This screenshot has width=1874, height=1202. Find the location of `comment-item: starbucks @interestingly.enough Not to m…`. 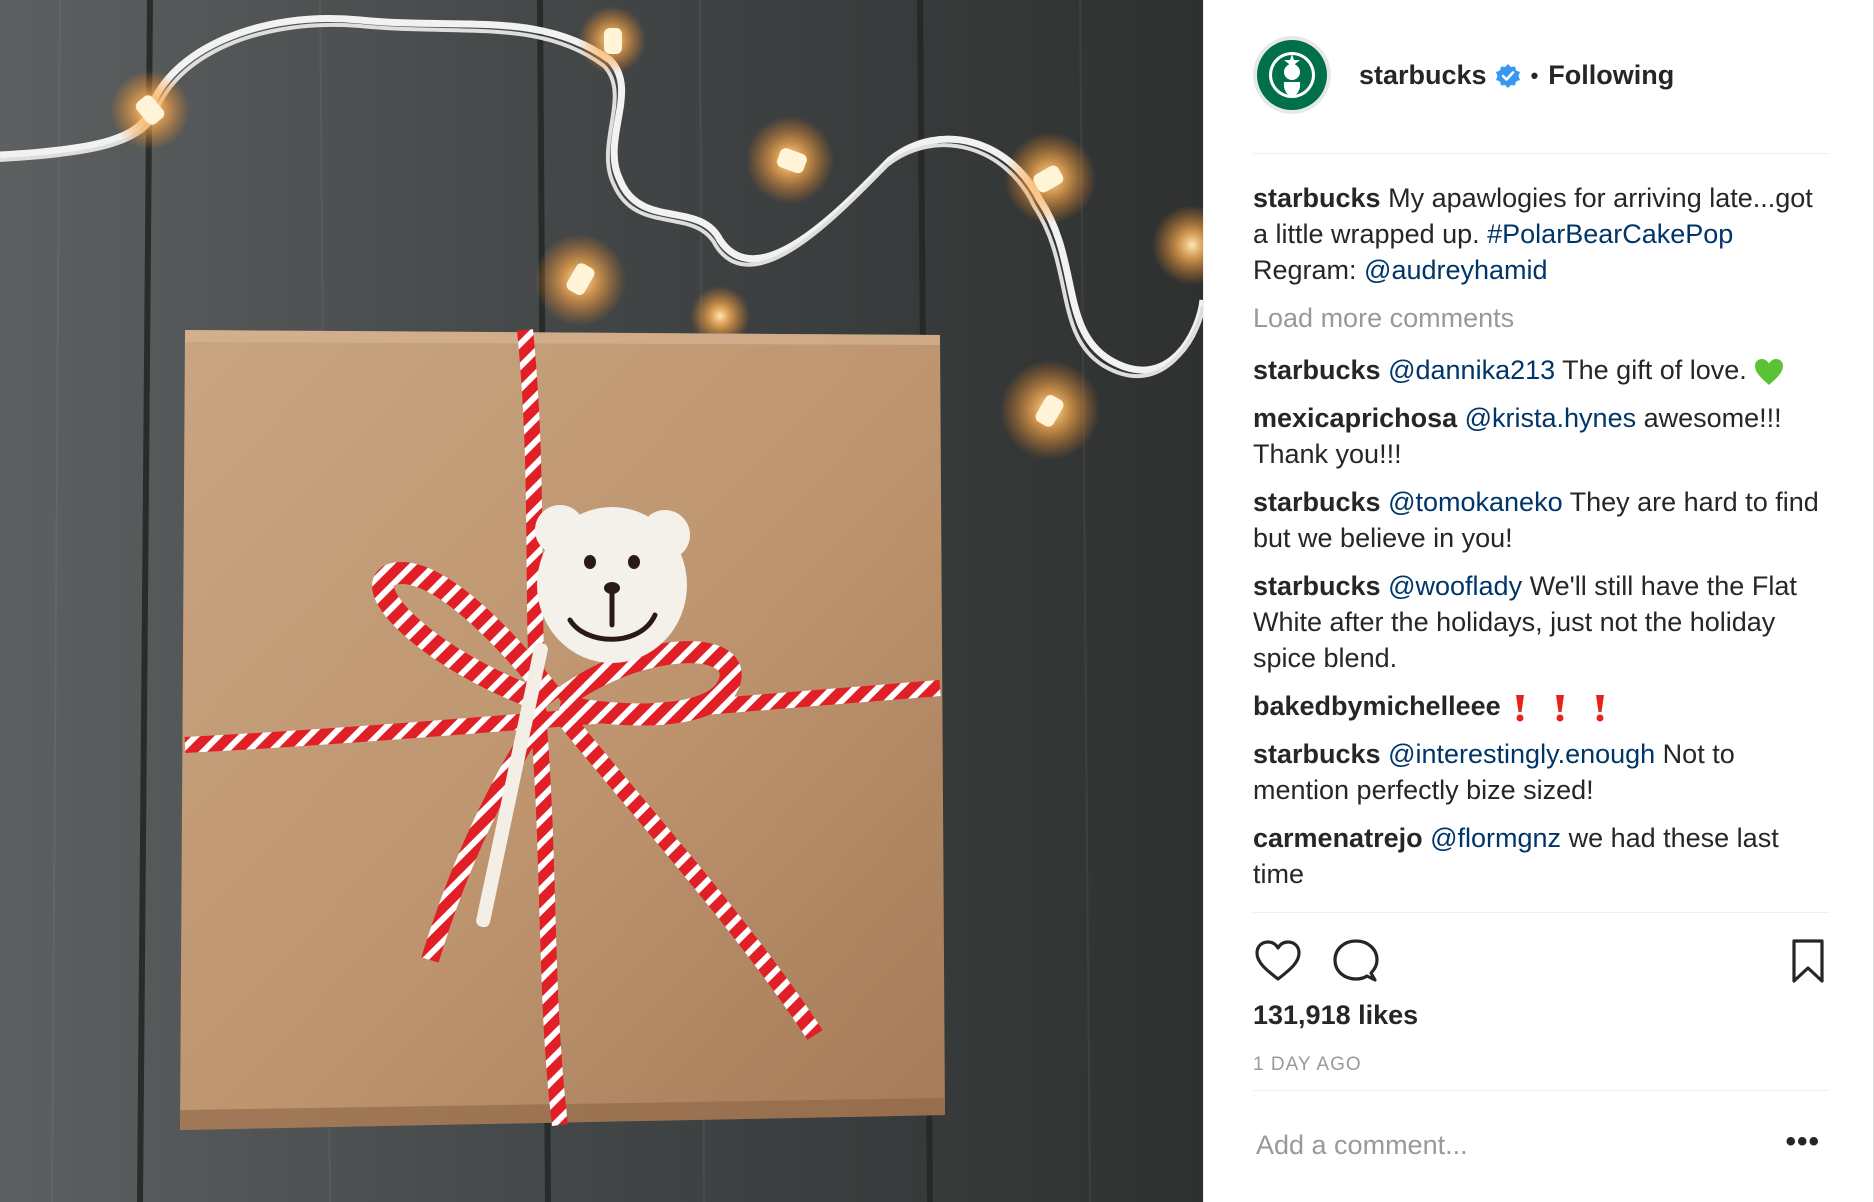

comment-item: starbucks @interestingly.enough Not to m… is located at coordinates (1543, 772).